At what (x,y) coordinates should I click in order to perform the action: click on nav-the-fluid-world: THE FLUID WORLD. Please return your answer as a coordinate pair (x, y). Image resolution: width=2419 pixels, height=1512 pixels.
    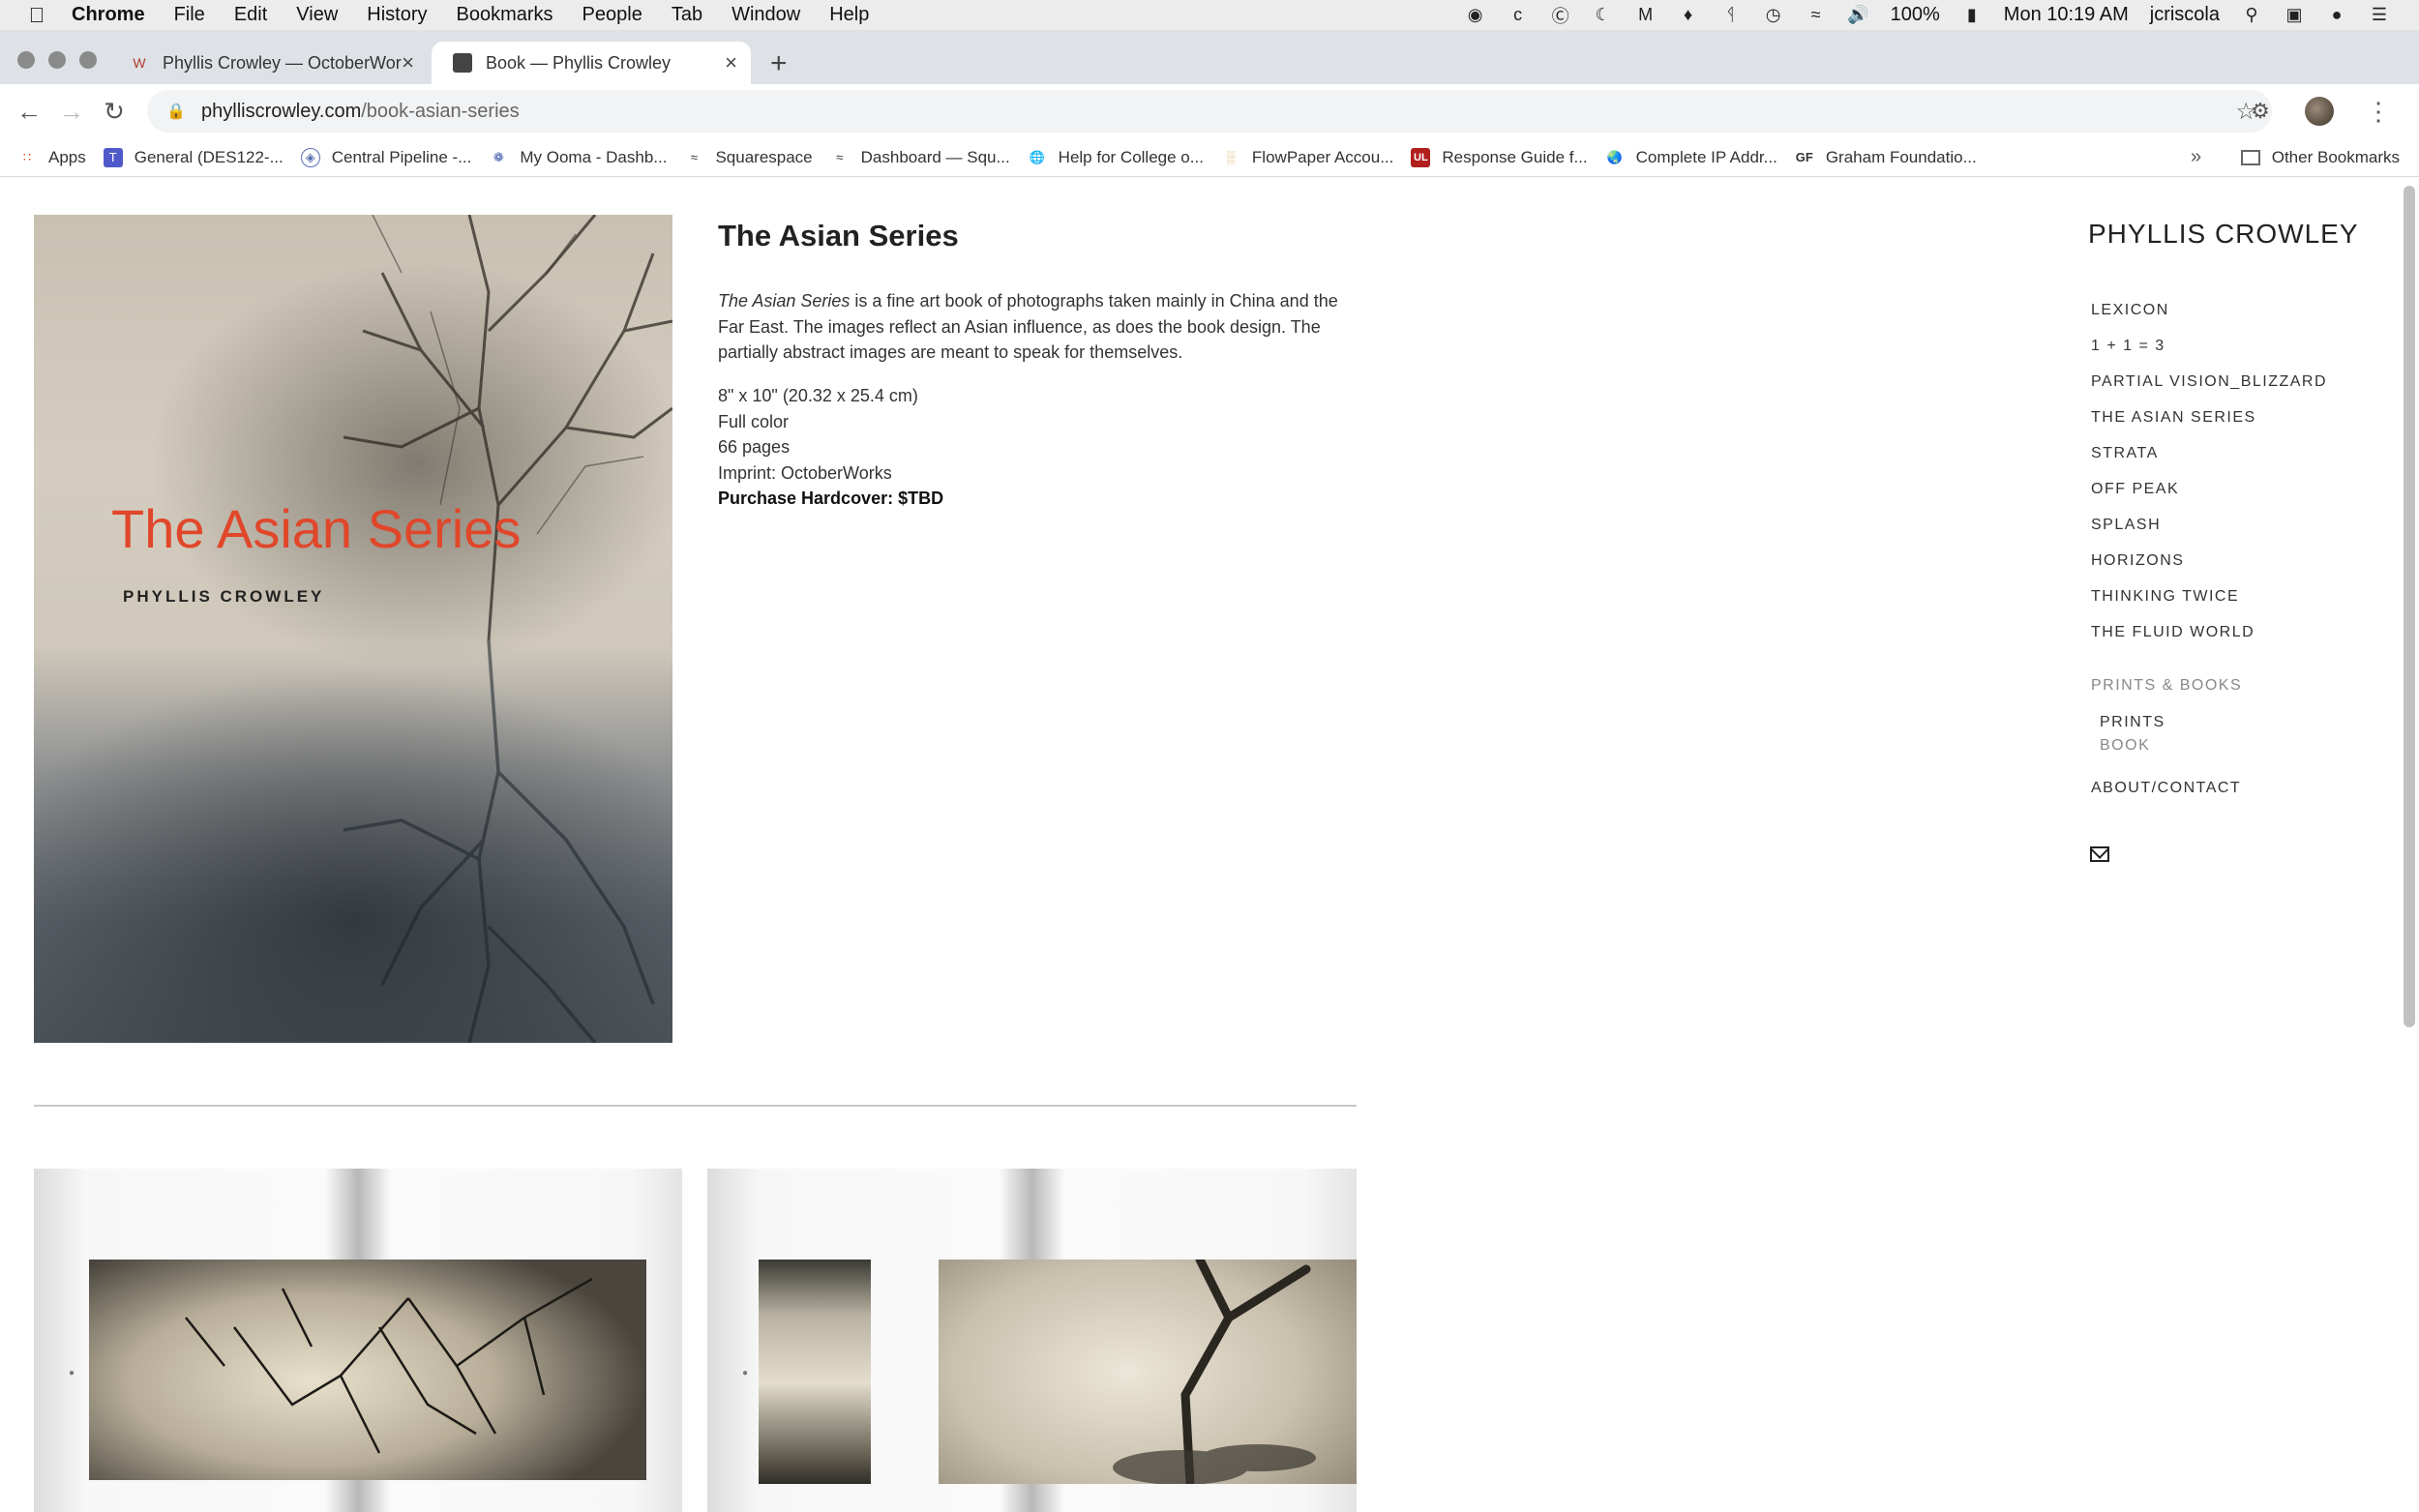
    Looking at the image, I should click on (2209, 642).